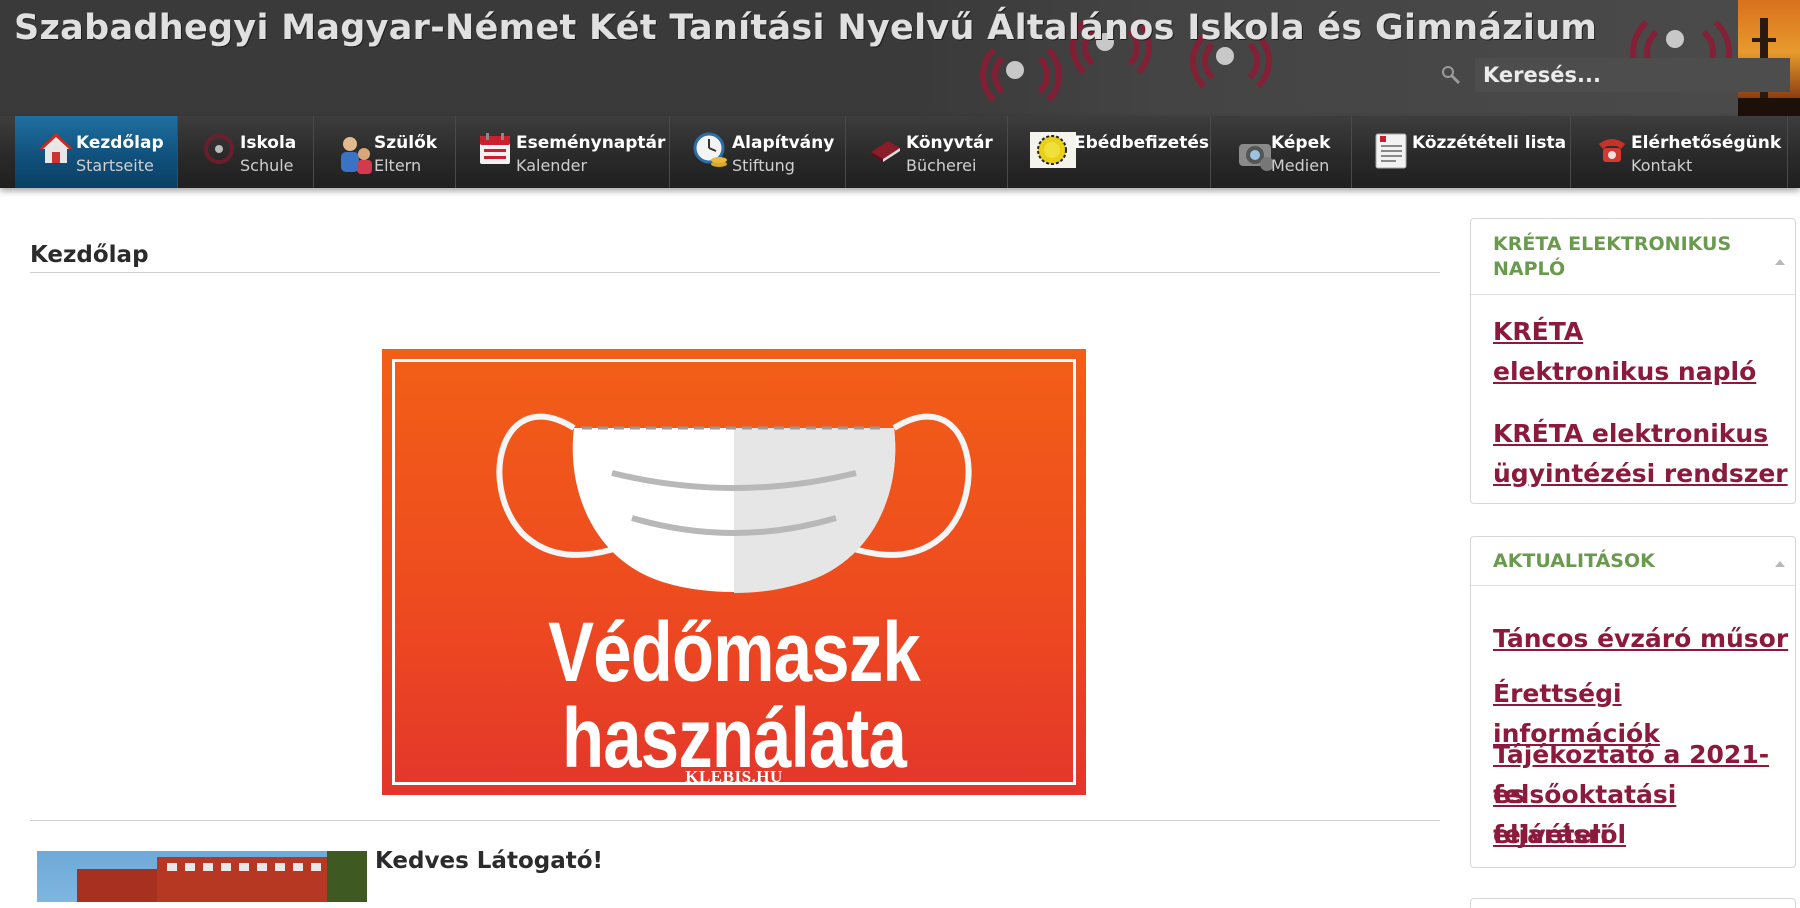 The height and width of the screenshot is (908, 1800). What do you see at coordinates (1489, 143) in the screenshot?
I see `nav-label: Közzétételi lista` at bounding box center [1489, 143].